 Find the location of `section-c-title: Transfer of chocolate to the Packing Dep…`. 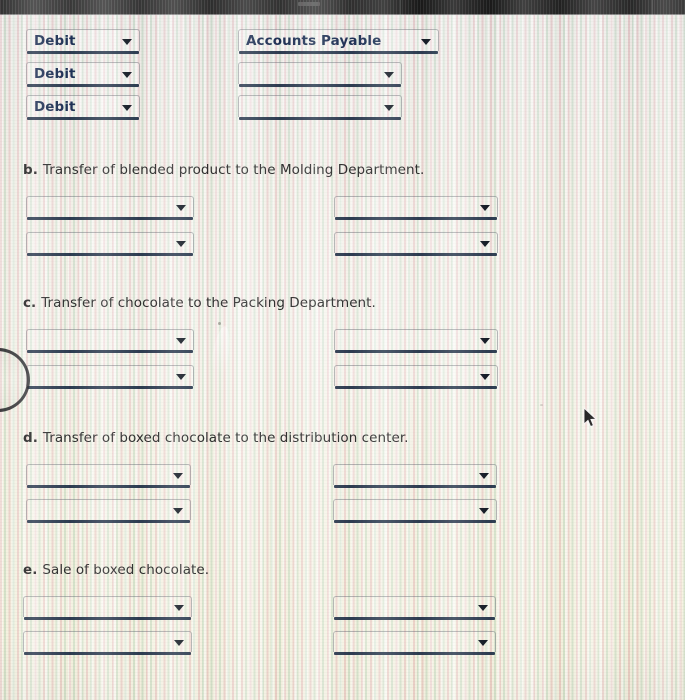

section-c-title: Transfer of chocolate to the Packing Dep… is located at coordinates (208, 303).